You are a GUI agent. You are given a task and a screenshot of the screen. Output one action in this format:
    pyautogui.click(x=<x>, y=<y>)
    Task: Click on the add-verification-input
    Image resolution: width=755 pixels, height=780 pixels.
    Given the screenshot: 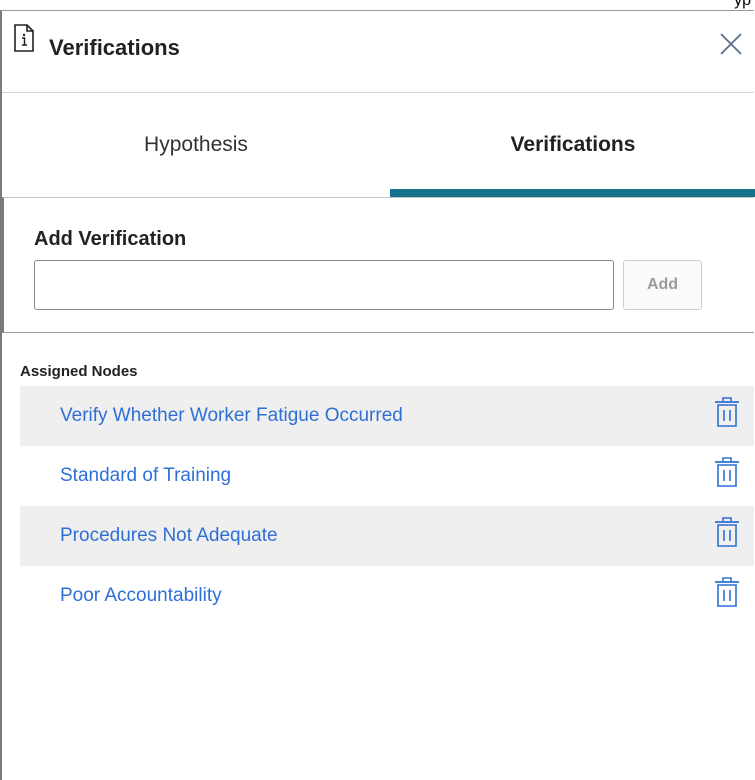 What is the action you would take?
    pyautogui.click(x=324, y=285)
    